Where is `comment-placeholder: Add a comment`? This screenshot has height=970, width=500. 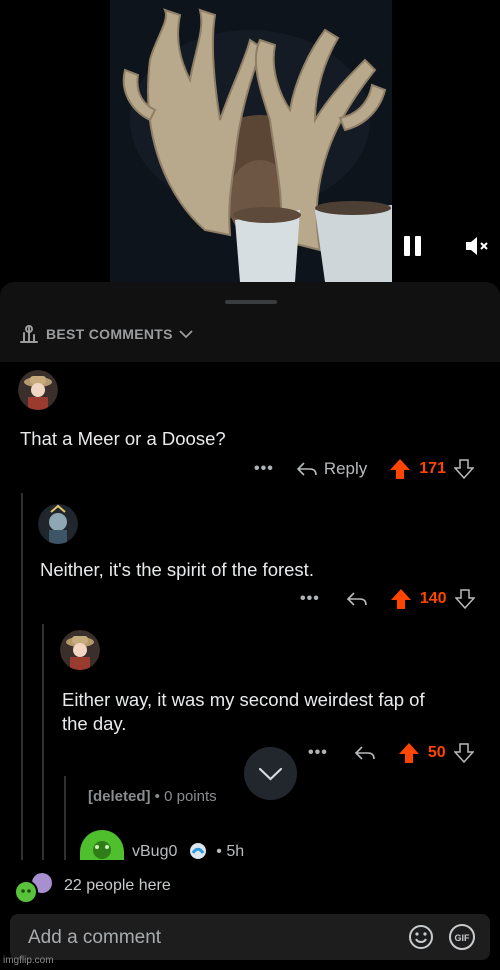
comment-placeholder: Add a comment is located at coordinates (95, 937).